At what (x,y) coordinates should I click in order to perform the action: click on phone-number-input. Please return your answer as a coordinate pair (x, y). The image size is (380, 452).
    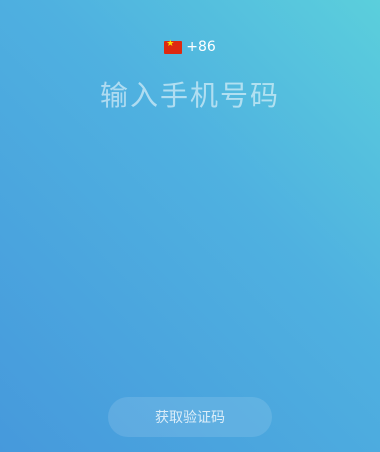
    Looking at the image, I should click on (190, 95).